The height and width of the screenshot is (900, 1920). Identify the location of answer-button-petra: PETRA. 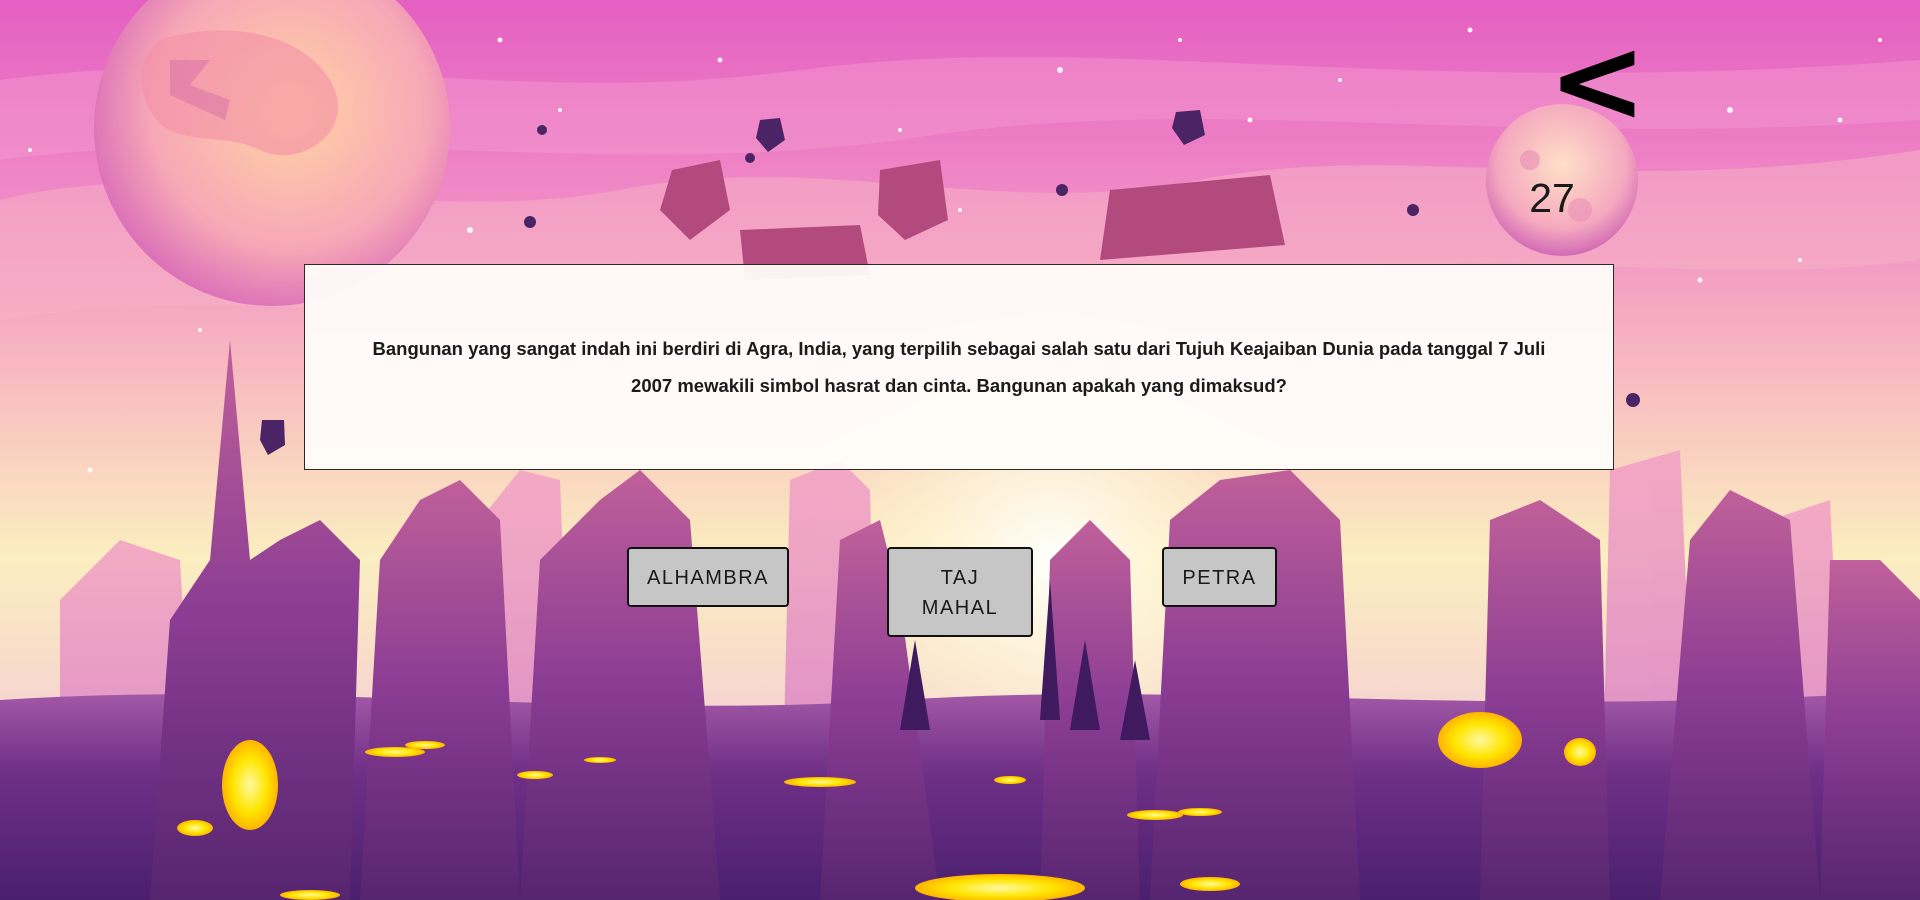
(1219, 577).